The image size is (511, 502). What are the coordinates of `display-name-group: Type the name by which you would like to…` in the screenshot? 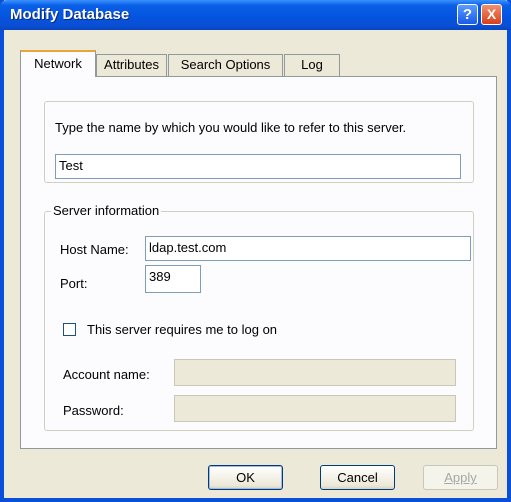 It's located at (259, 142).